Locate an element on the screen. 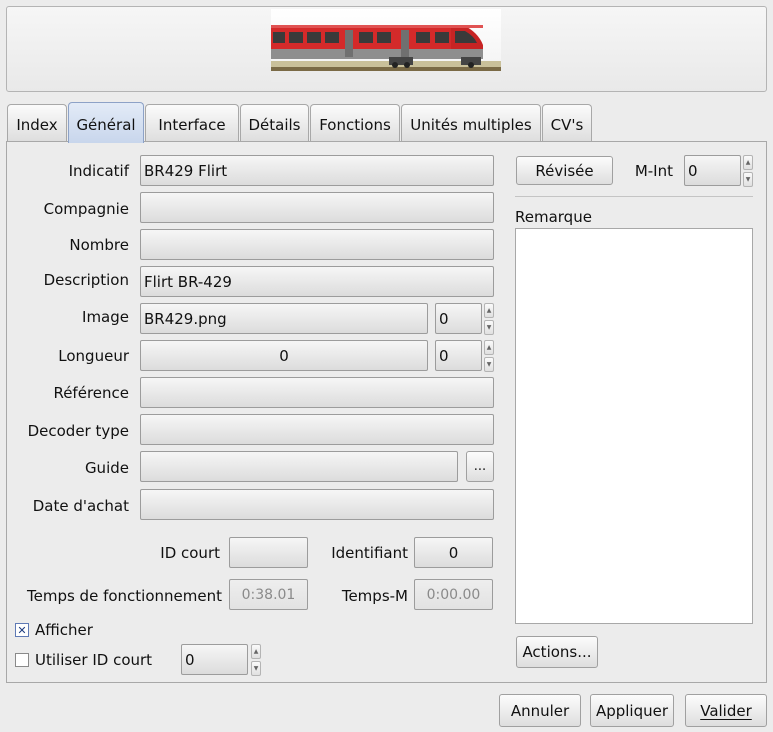 The height and width of the screenshot is (732, 773). indicatif-input: BR429 Flirt is located at coordinates (317, 170).